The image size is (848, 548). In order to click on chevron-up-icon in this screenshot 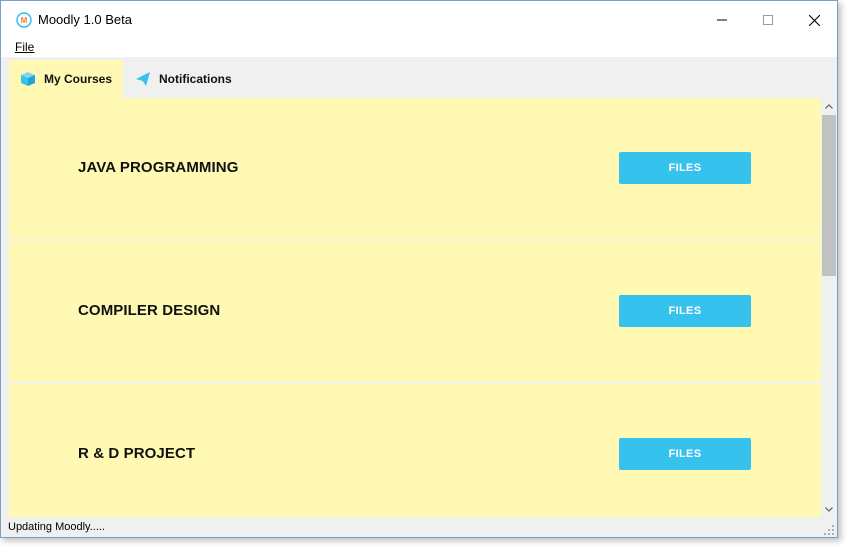, I will do `click(829, 106)`.